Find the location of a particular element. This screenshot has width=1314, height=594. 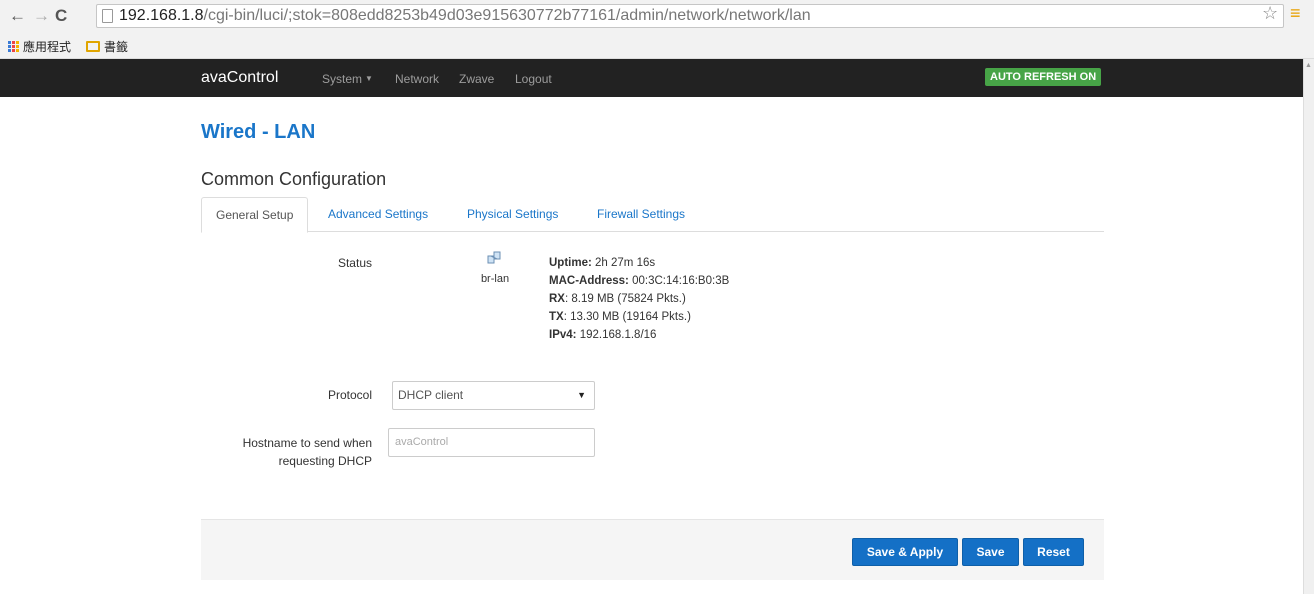

uptime-value: 2h 27m 16s is located at coordinates (625, 263).